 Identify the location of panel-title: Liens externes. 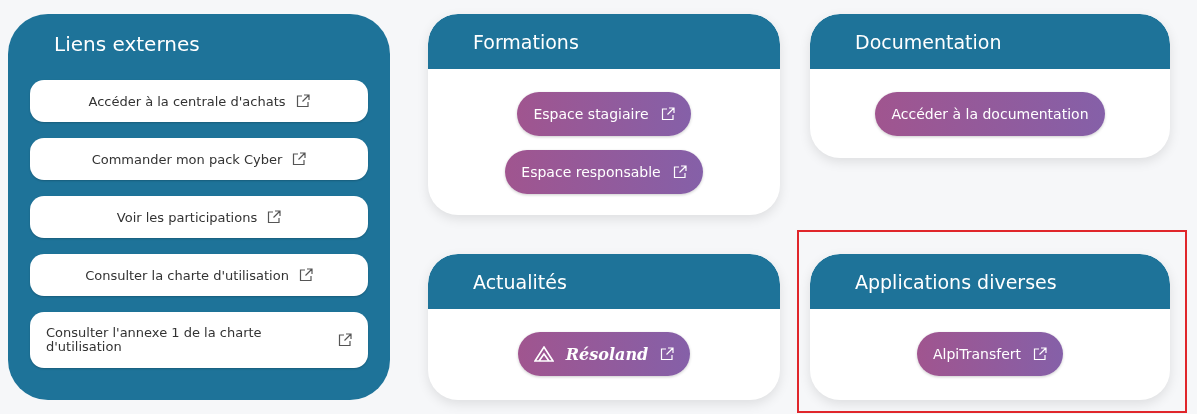
(127, 44).